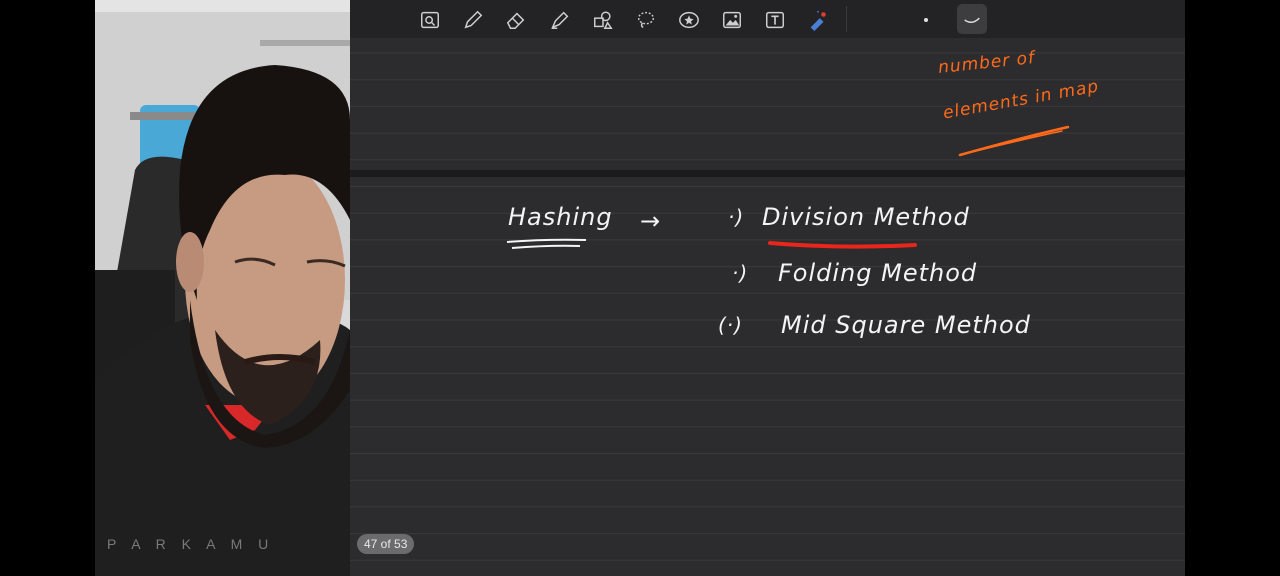  I want to click on hashing-underline, so click(546, 240).